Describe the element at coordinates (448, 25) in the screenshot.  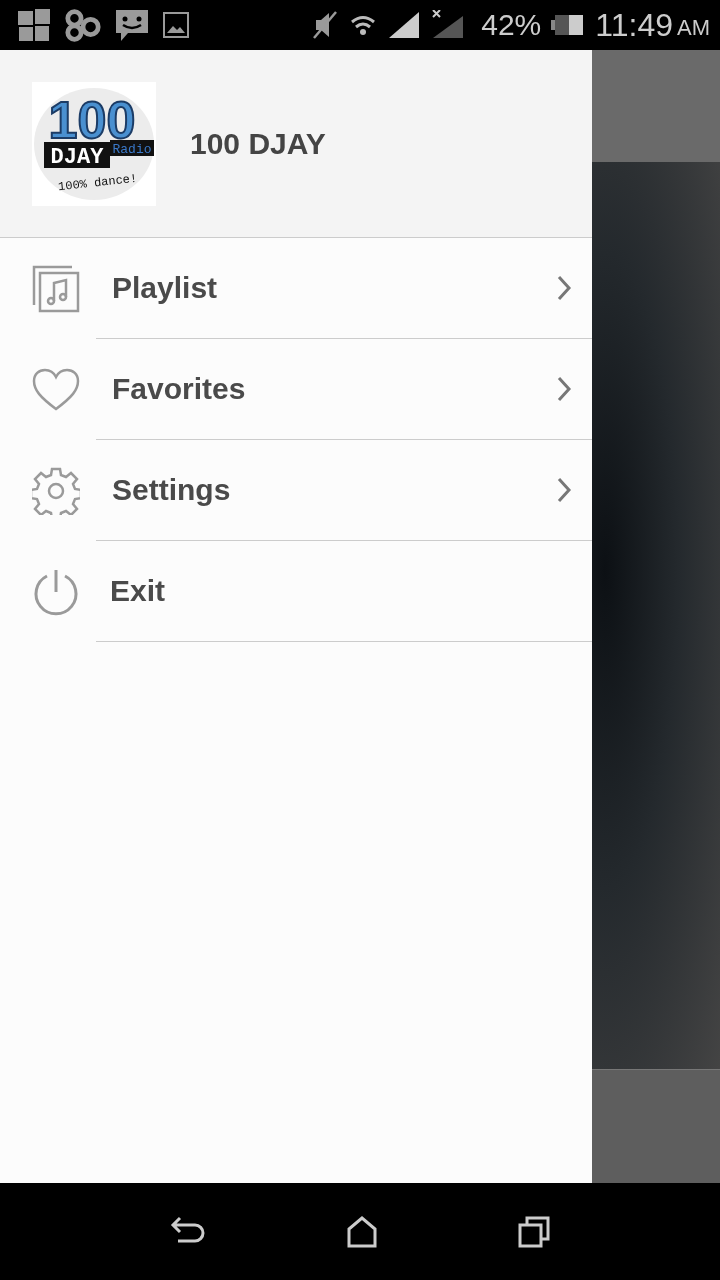
I see `no-signal-icon` at that location.